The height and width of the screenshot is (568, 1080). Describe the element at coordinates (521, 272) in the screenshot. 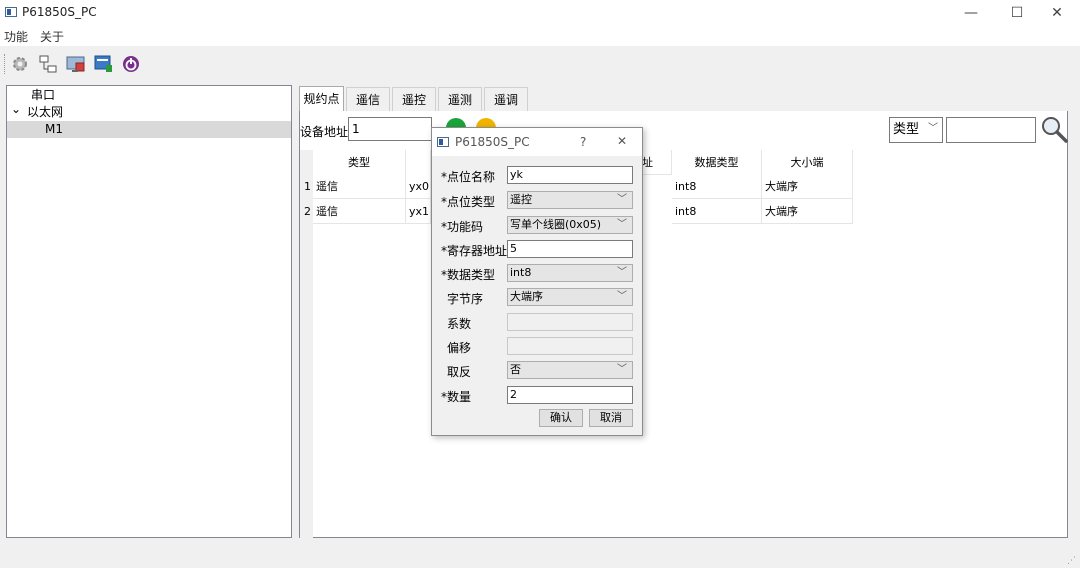

I see `data-type-value: int8` at that location.